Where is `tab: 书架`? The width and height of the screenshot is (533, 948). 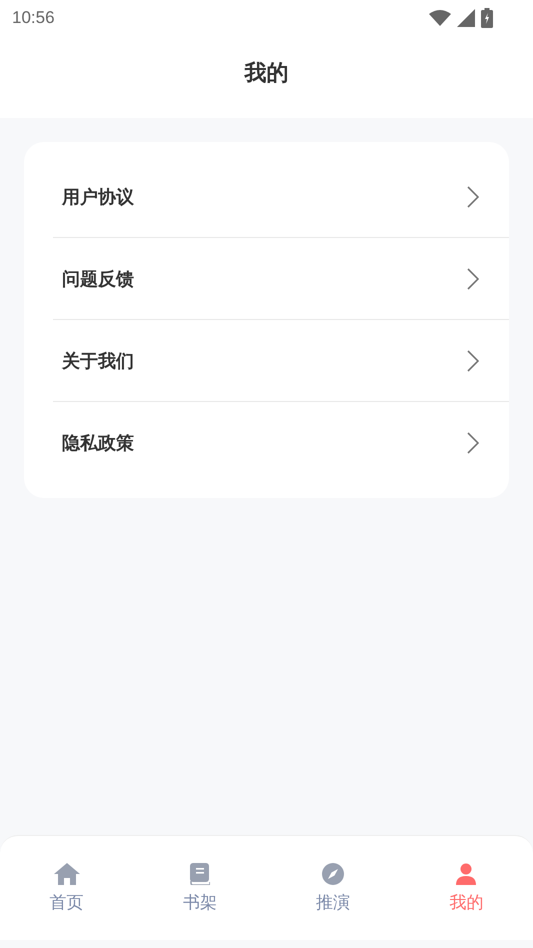 tab: 书架 is located at coordinates (199, 888).